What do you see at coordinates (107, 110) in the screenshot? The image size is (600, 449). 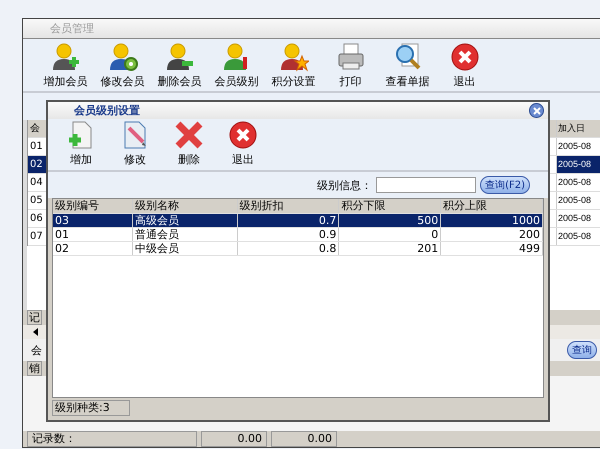 I see `dialog-title: 会员级别设置` at bounding box center [107, 110].